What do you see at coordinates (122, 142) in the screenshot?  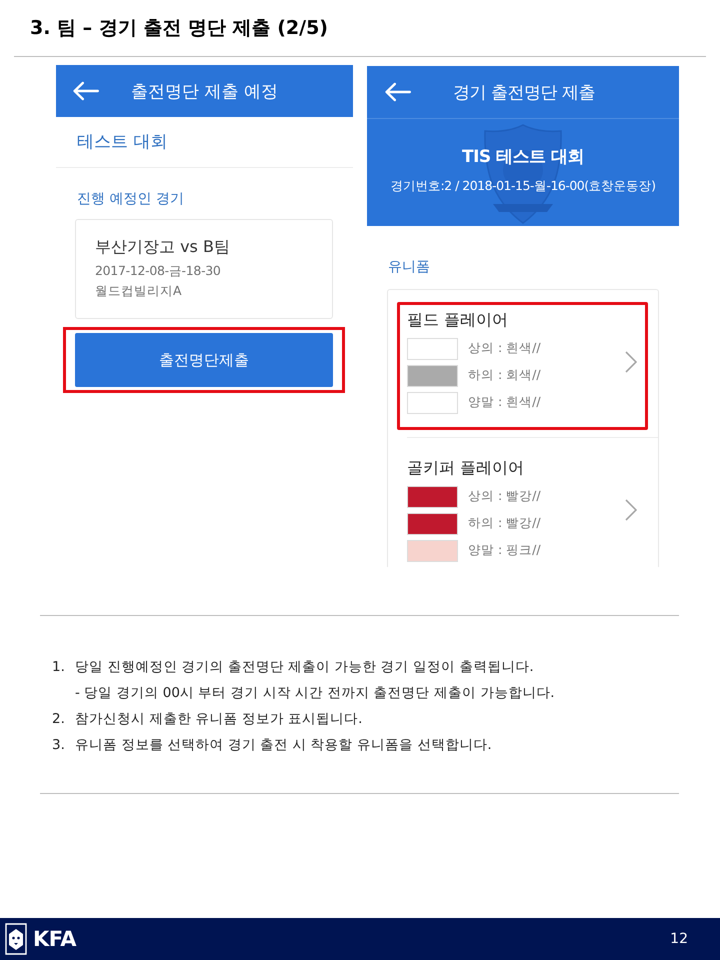 I see `competition-name: 테스트 대회` at bounding box center [122, 142].